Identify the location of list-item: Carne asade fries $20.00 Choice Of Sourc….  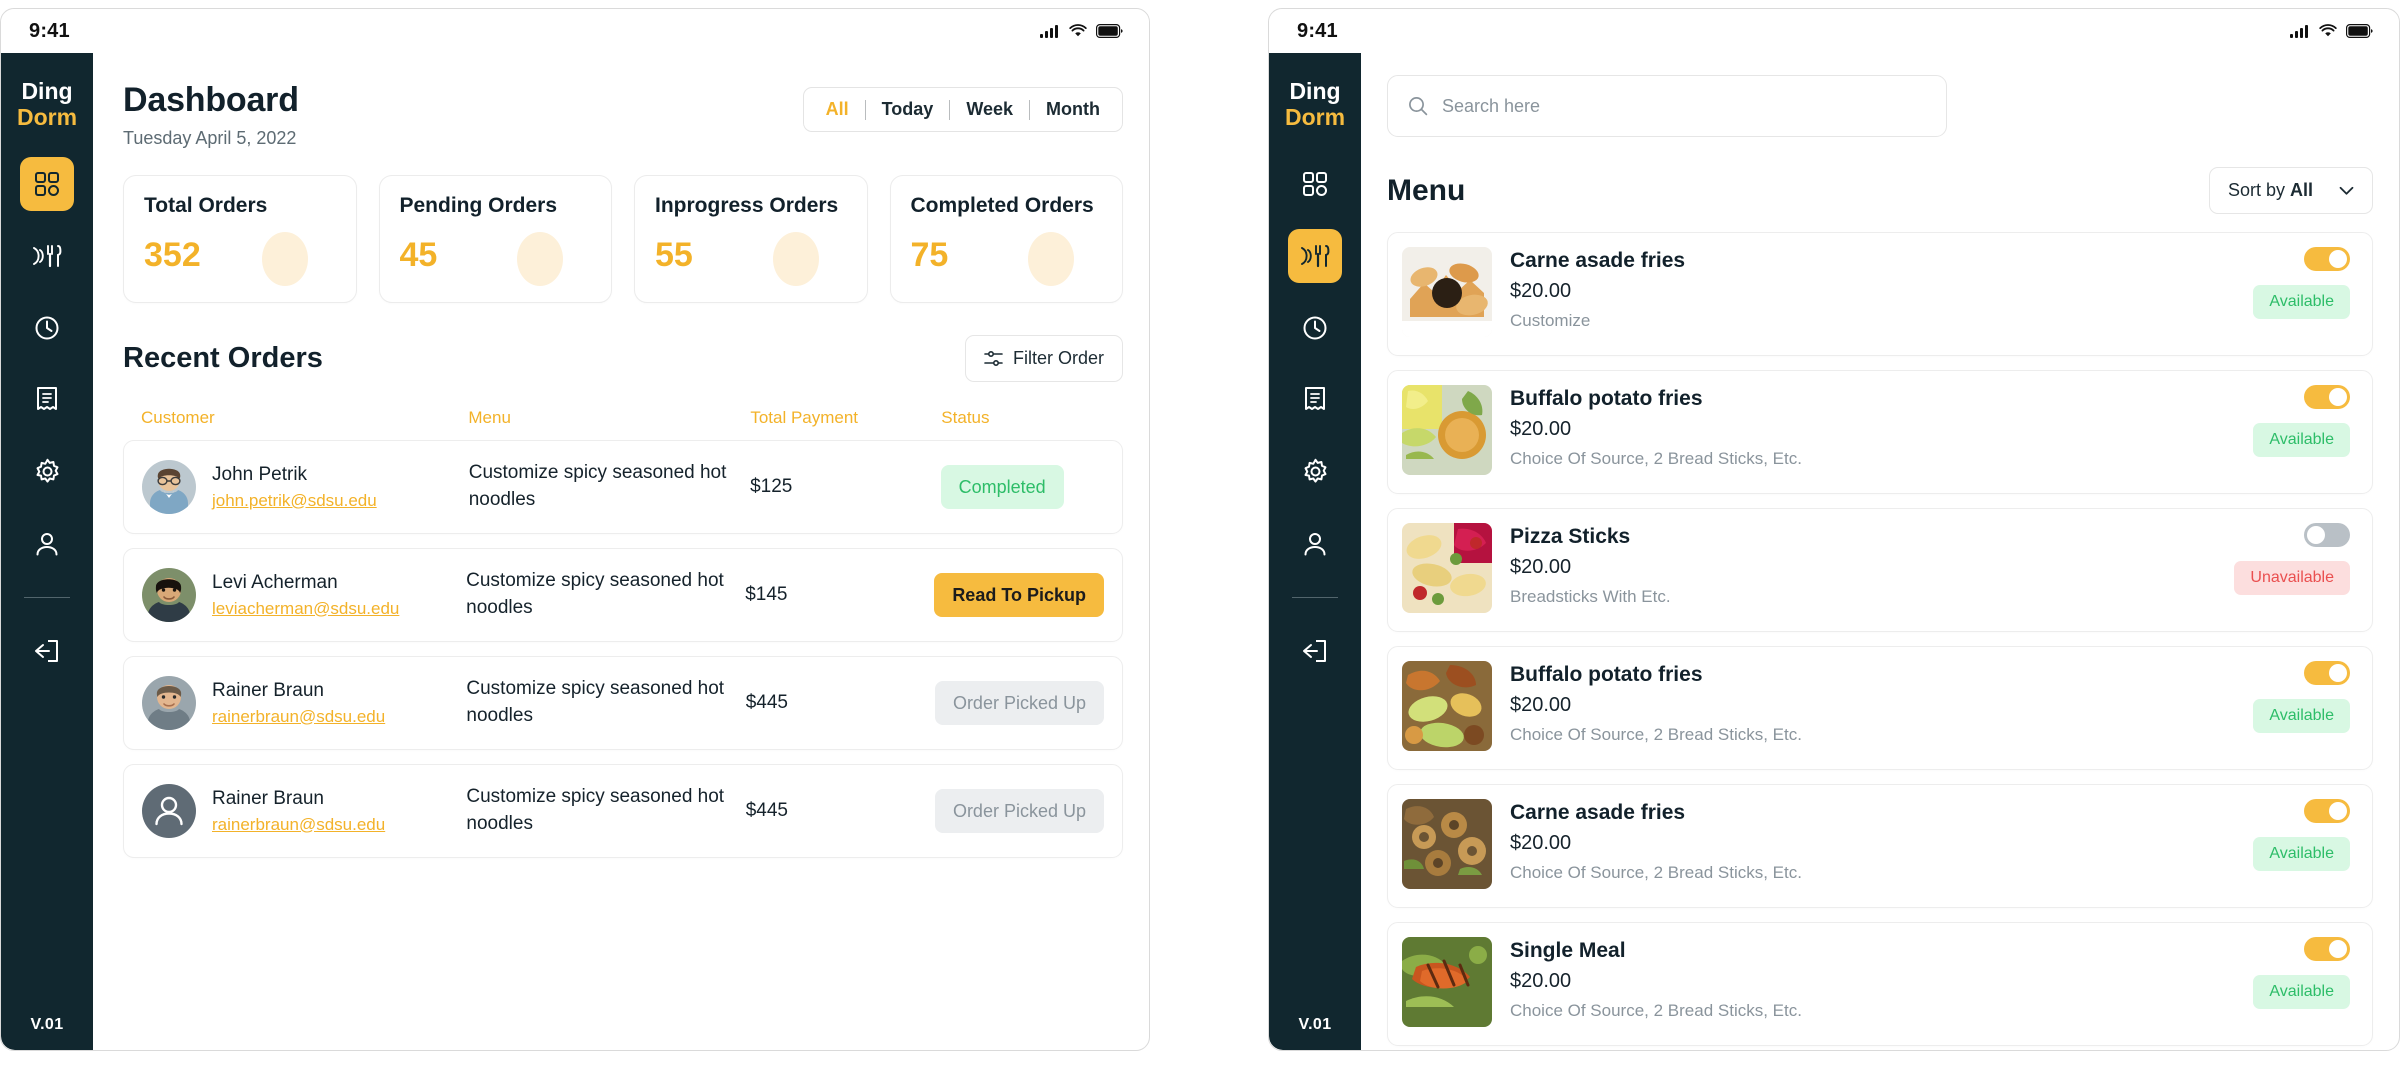
(1880, 846).